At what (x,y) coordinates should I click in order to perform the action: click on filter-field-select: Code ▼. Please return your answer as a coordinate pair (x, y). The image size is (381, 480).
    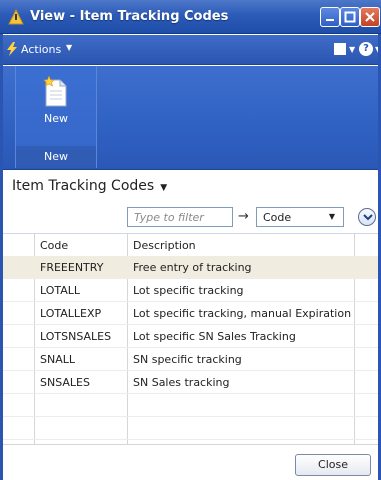
    Looking at the image, I should click on (300, 217).